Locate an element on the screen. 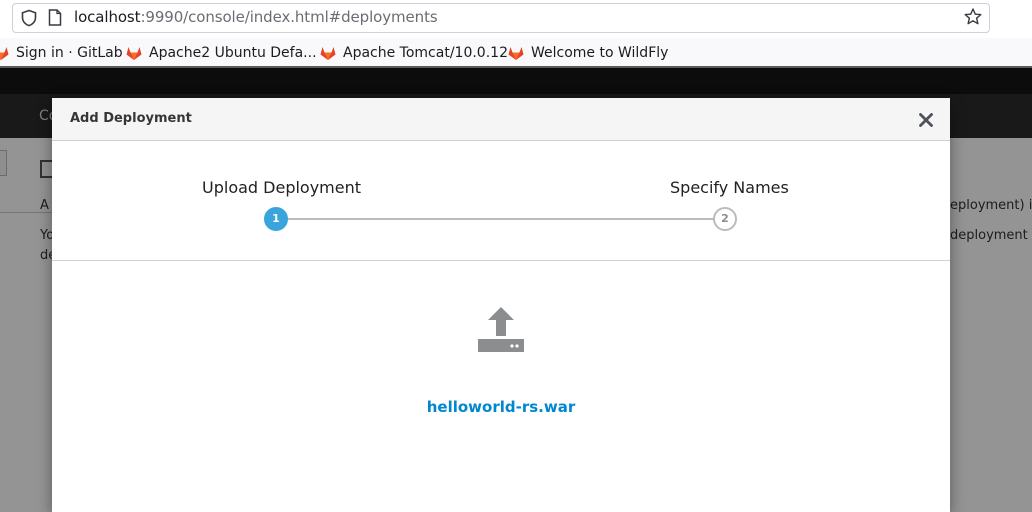 Image resolution: width=1032 pixels, height=512 pixels. console-masthead is located at coordinates (516, 80).